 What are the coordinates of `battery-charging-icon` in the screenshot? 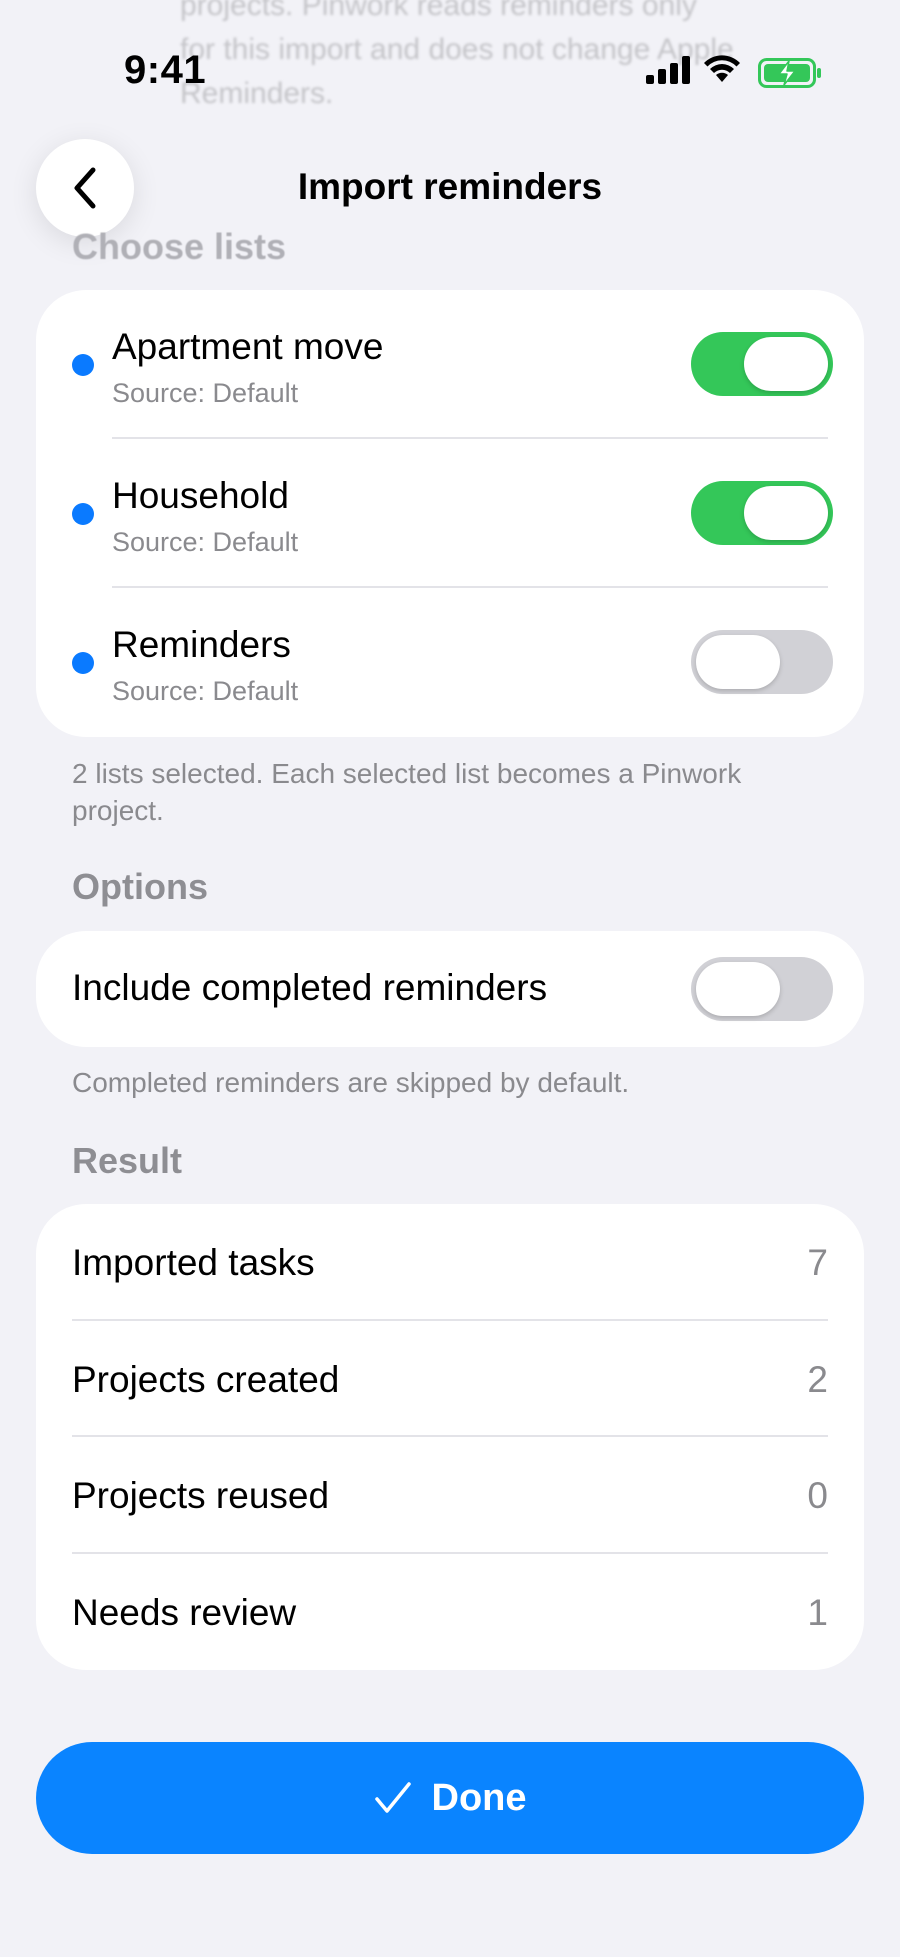 It's located at (789, 73).